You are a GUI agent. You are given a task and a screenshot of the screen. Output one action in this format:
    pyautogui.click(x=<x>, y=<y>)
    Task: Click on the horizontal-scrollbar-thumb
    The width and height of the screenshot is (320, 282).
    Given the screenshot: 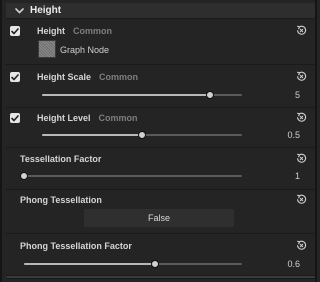 What is the action you would take?
    pyautogui.click(x=160, y=277)
    